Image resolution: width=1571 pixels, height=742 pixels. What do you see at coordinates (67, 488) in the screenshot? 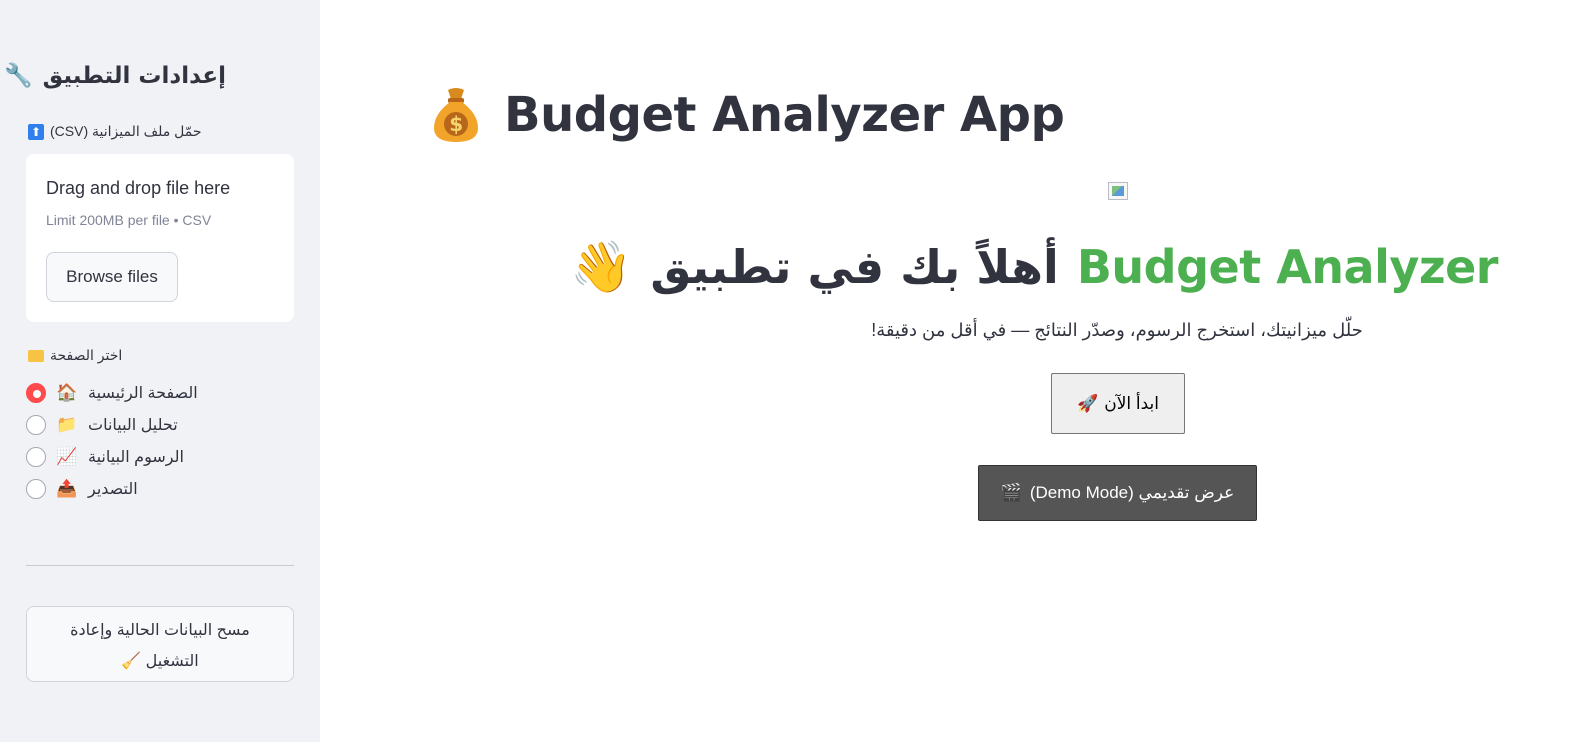
I see `outbox-icon: 📤` at bounding box center [67, 488].